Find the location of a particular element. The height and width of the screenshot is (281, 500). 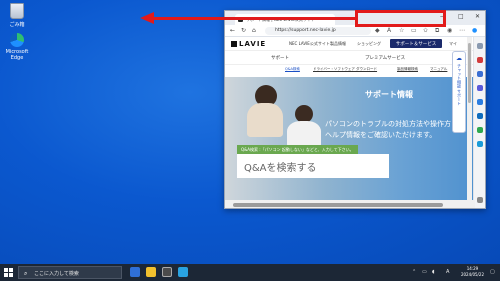

hero-person-body is located at coordinates (265, 120).